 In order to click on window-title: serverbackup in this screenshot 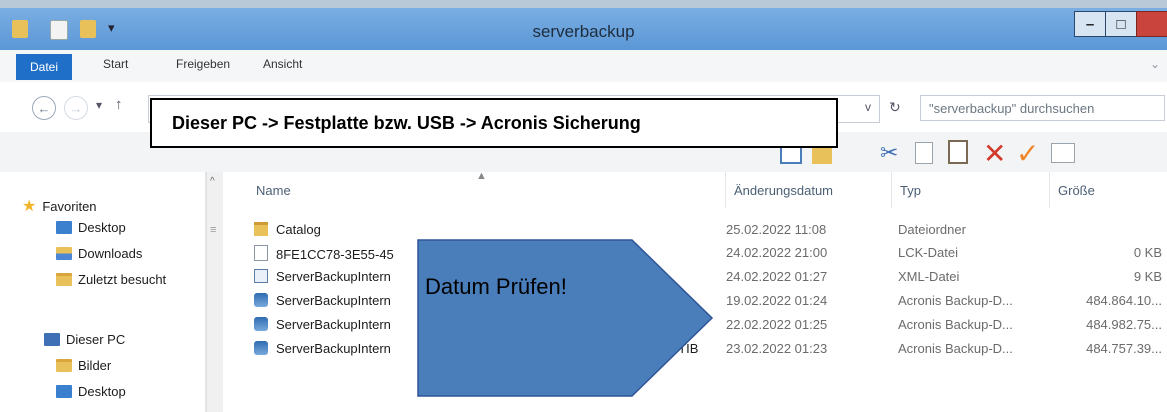, I will do `click(583, 31)`.